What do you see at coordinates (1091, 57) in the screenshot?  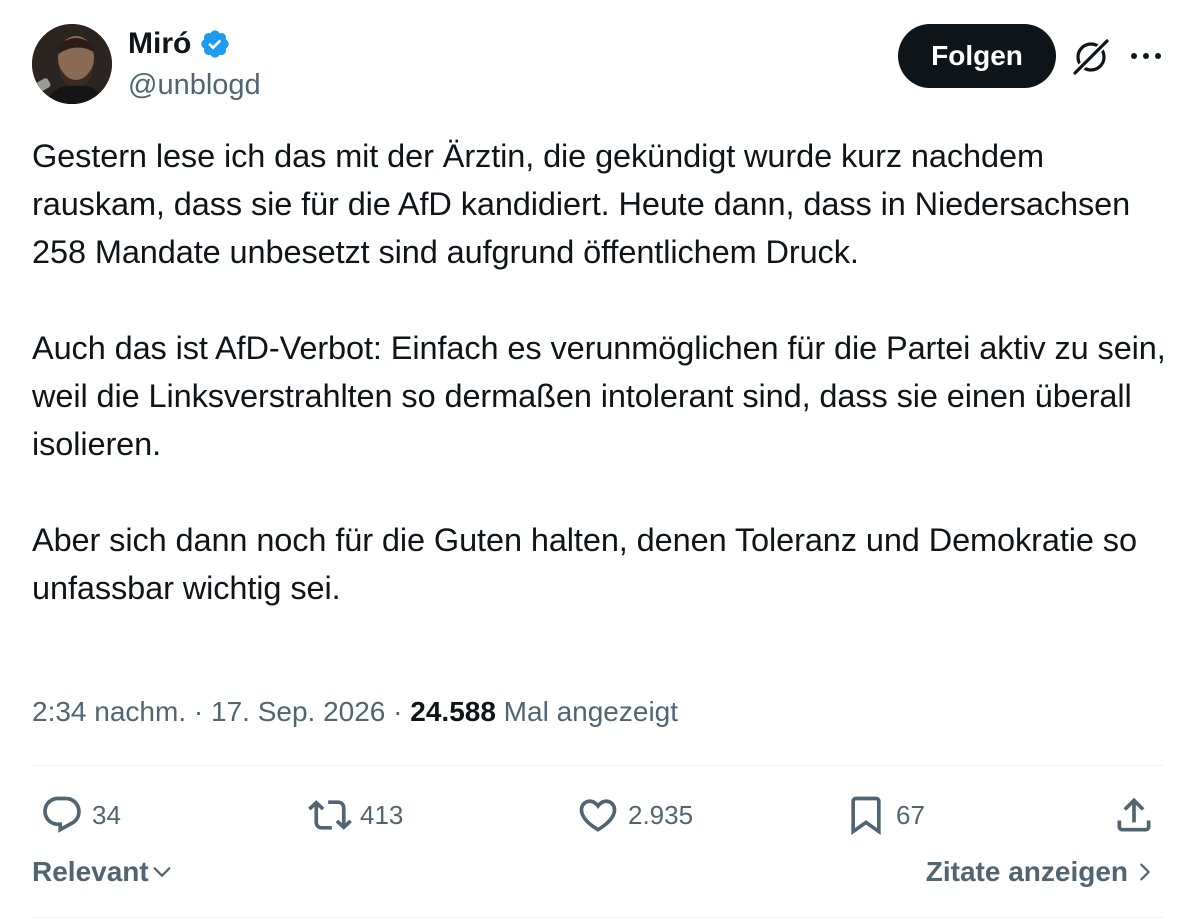 I see `grok-icon` at bounding box center [1091, 57].